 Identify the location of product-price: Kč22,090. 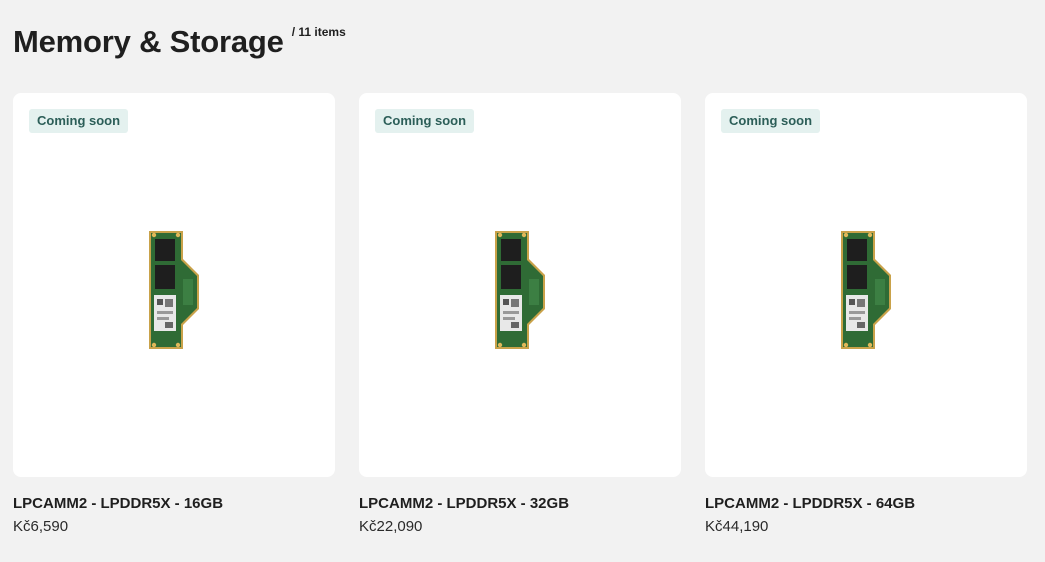
(391, 526).